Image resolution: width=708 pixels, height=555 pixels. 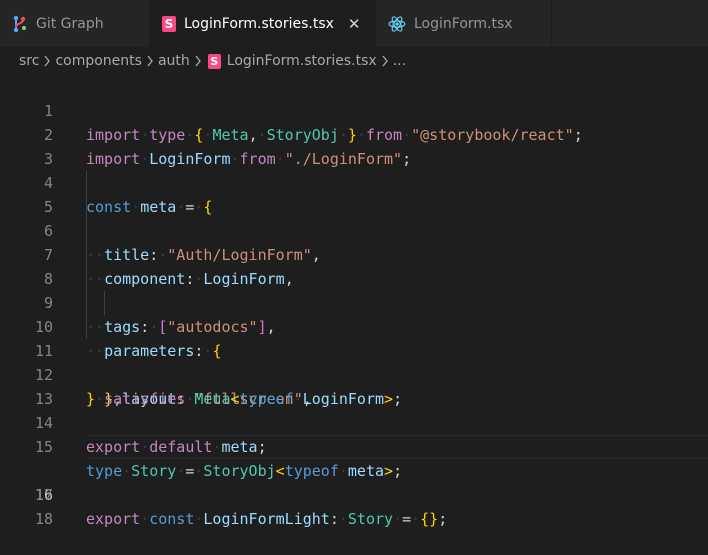 I want to click on code-line-current: 16, so click(x=354, y=469).